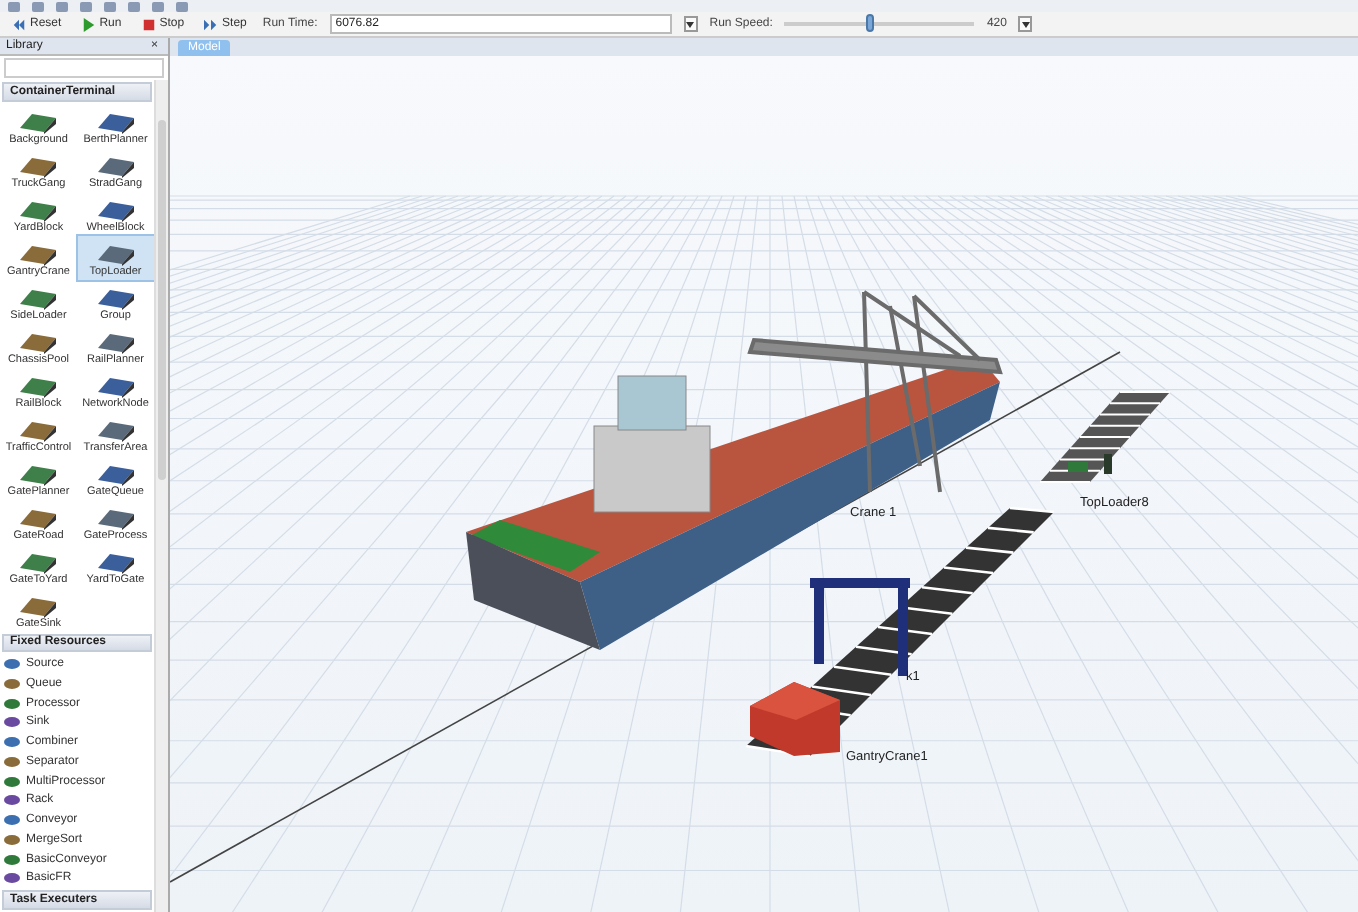 The image size is (1358, 912). Describe the element at coordinates (88, 24) in the screenshot. I see `play-icon` at that location.